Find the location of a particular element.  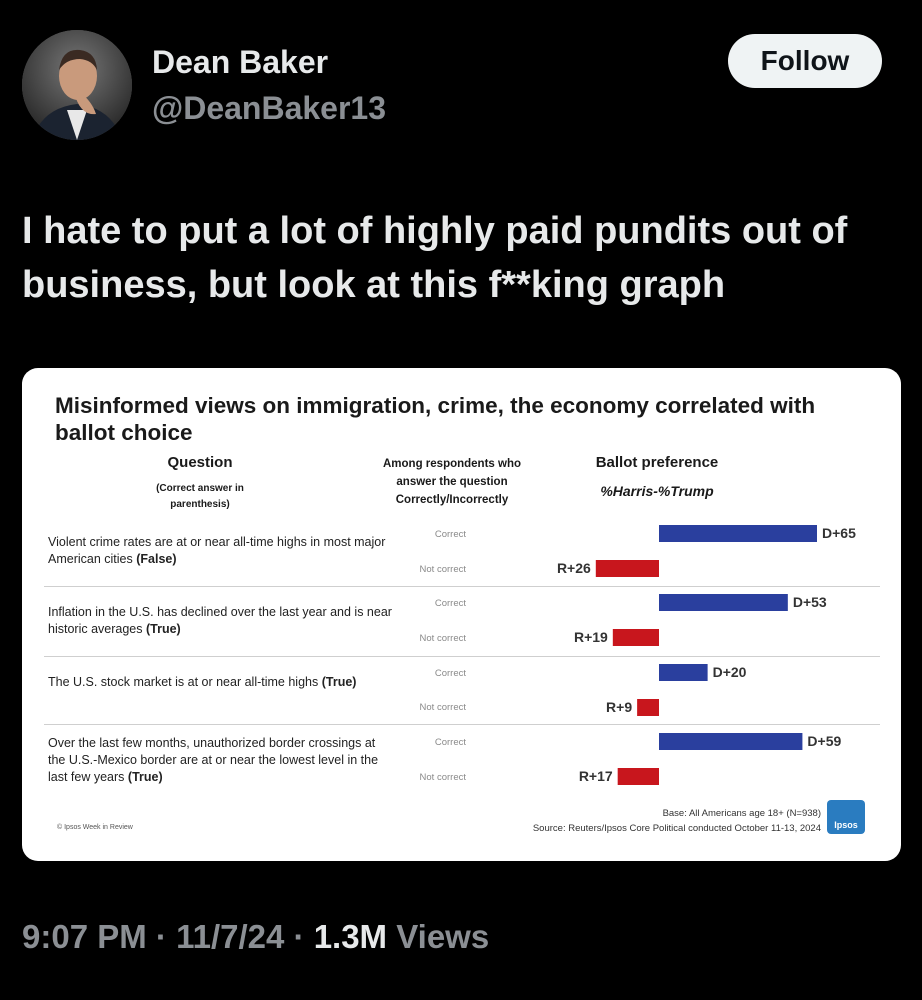

bar-value-label: D+20 is located at coordinates (730, 672).